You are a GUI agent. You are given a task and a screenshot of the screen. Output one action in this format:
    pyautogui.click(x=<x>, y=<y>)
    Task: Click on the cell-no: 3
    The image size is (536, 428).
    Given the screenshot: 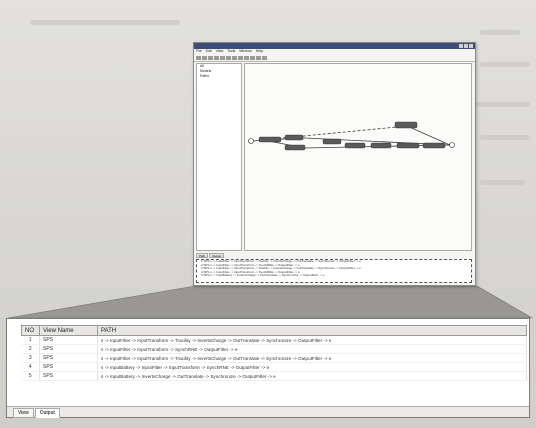 What is the action you would take?
    pyautogui.click(x=30, y=358)
    